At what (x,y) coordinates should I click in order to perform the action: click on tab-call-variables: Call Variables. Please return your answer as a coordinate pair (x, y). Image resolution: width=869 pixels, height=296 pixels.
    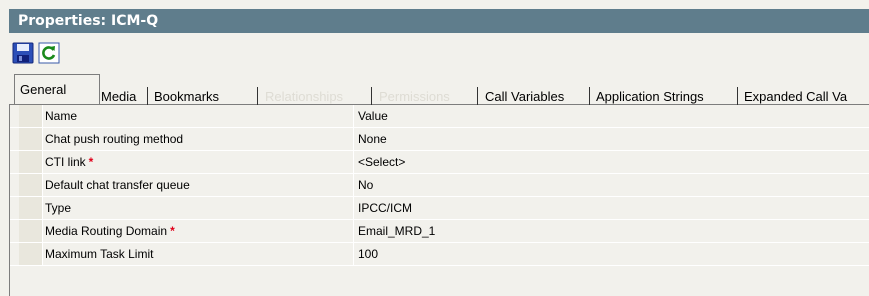
    Looking at the image, I should click on (524, 97).